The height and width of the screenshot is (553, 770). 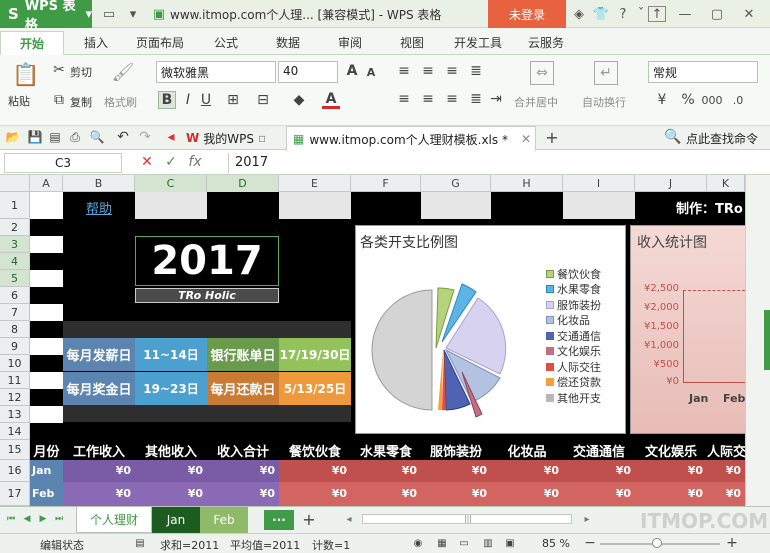 What do you see at coordinates (188, 100) in the screenshot?
I see `italic-icon: I` at bounding box center [188, 100].